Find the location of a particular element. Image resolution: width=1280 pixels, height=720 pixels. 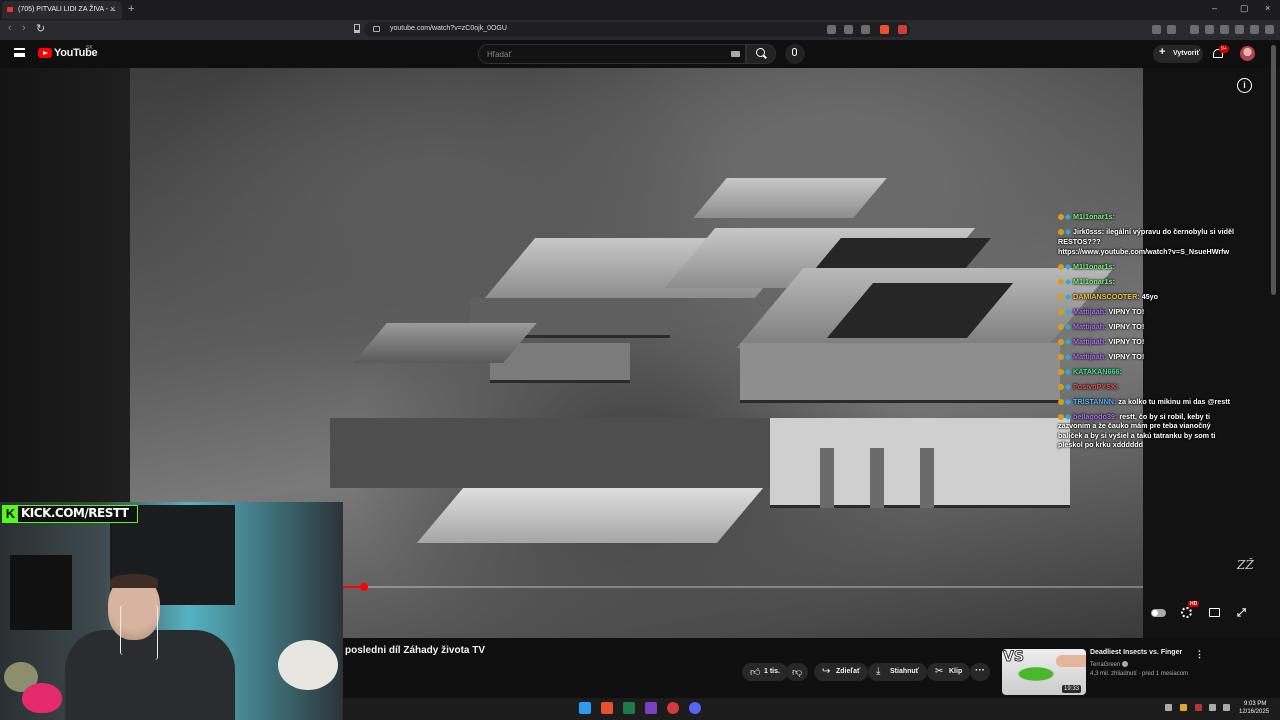

chat-username: bellagodo39: is located at coordinates (1095, 416).